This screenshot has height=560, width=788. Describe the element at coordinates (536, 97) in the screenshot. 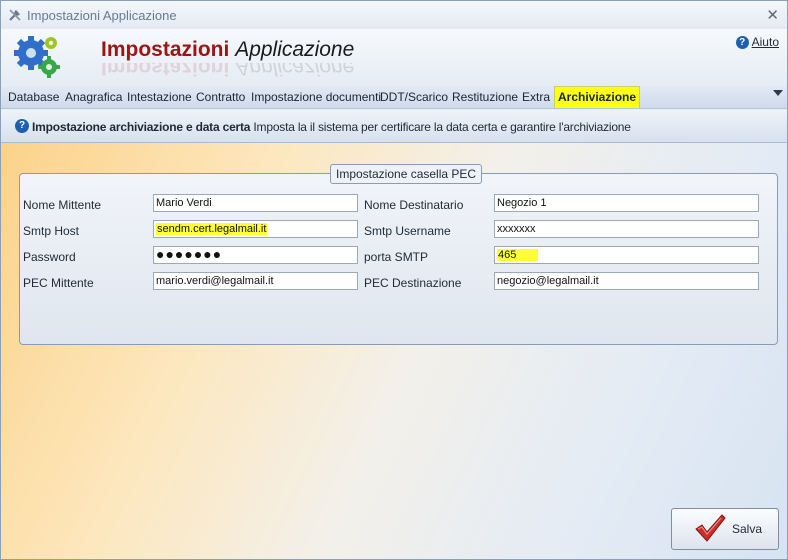

I see `tab-extra: Extra` at that location.